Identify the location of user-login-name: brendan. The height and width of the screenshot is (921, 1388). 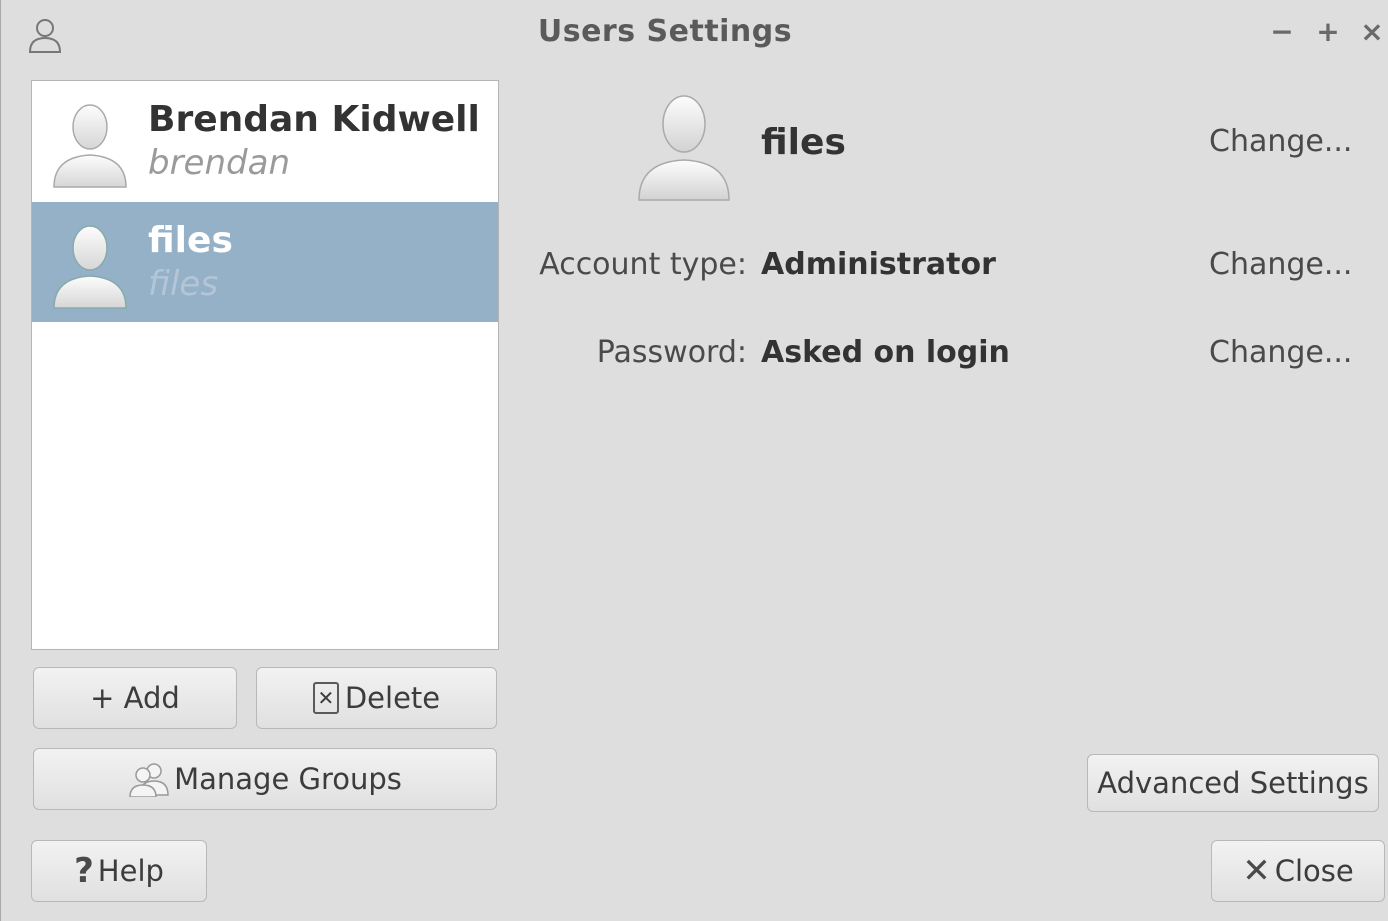
(219, 163).